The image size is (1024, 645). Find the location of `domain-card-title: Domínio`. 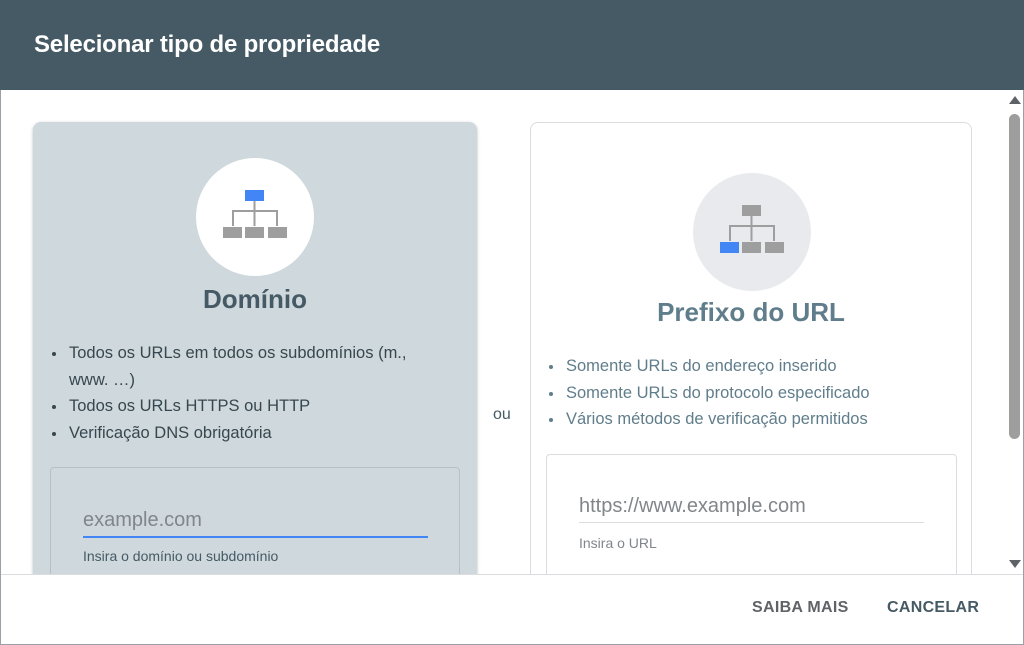

domain-card-title: Domínio is located at coordinates (255, 299).